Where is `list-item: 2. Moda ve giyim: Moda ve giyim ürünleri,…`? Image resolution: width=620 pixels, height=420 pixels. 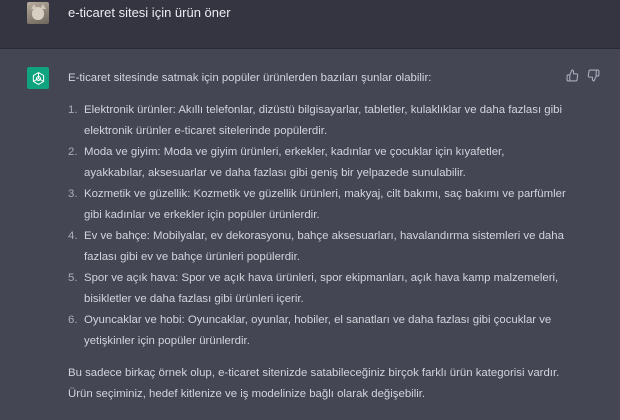
list-item: 2. Moda ve giyim: Moda ve giyim ürünleri,… is located at coordinates (318, 163).